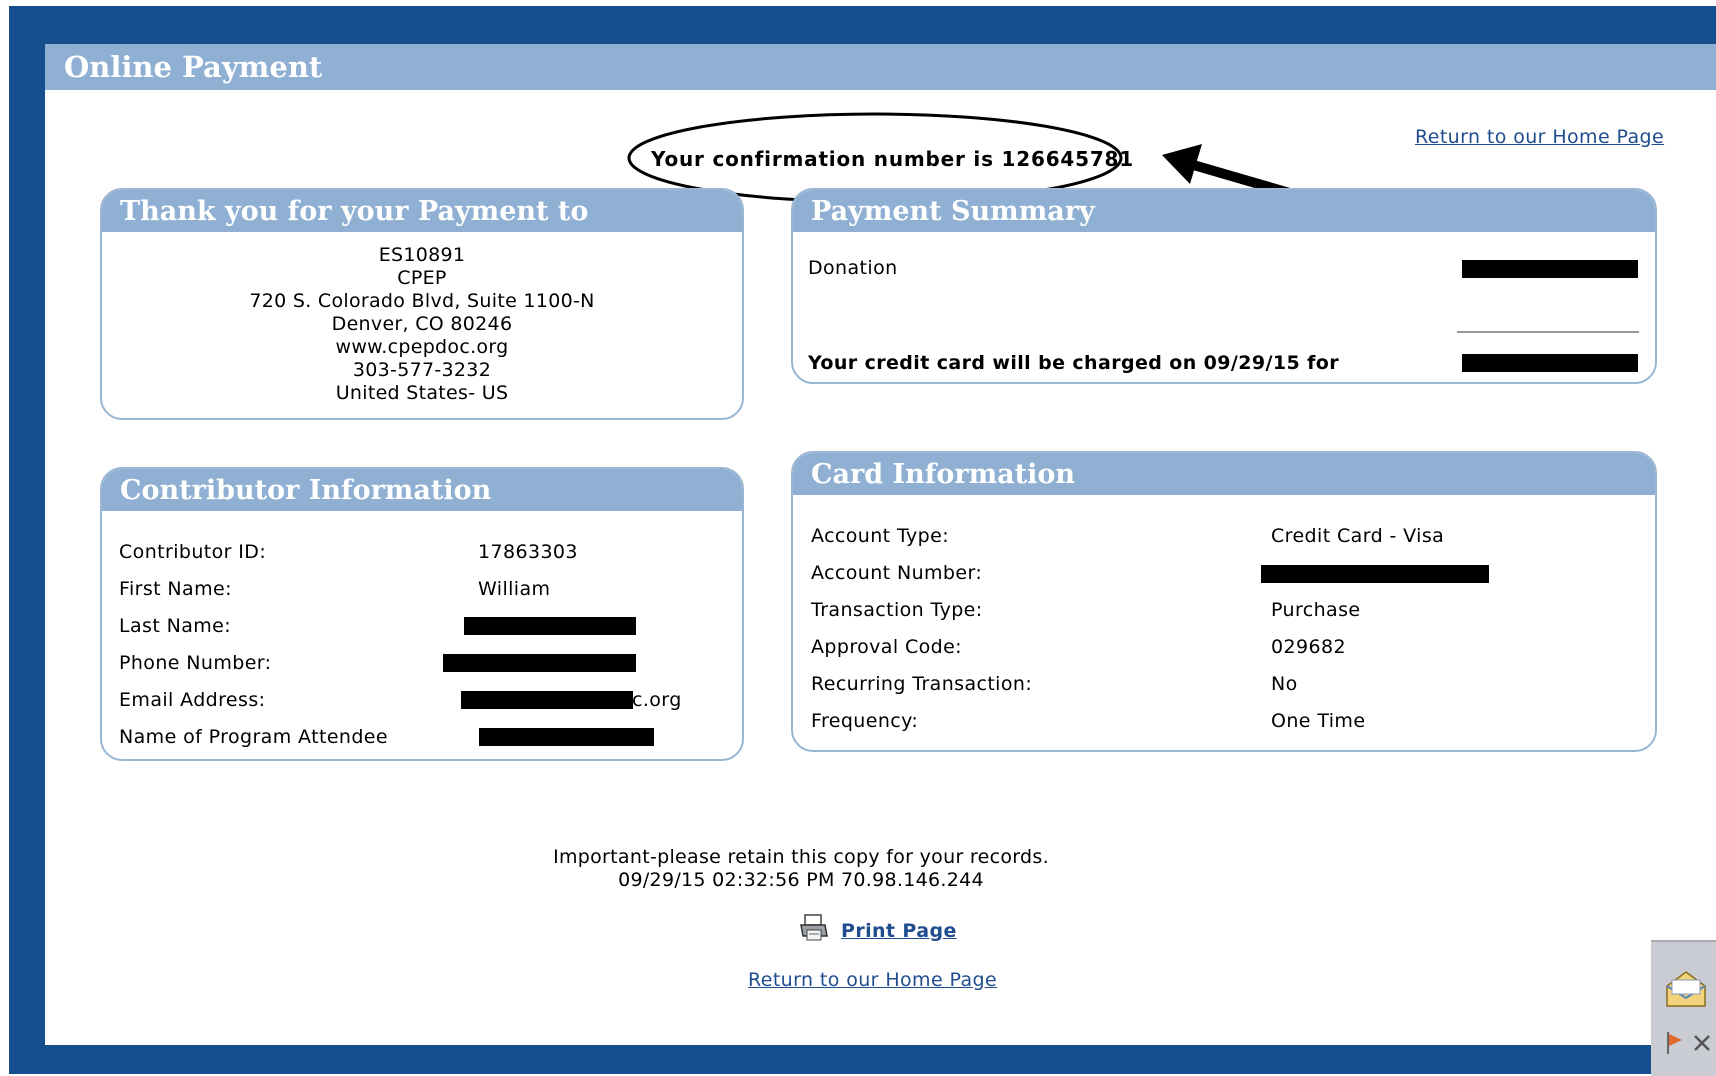 Image resolution: width=1716 pixels, height=1076 pixels. Describe the element at coordinates (1702, 1045) in the screenshot. I see `close-icon` at that location.